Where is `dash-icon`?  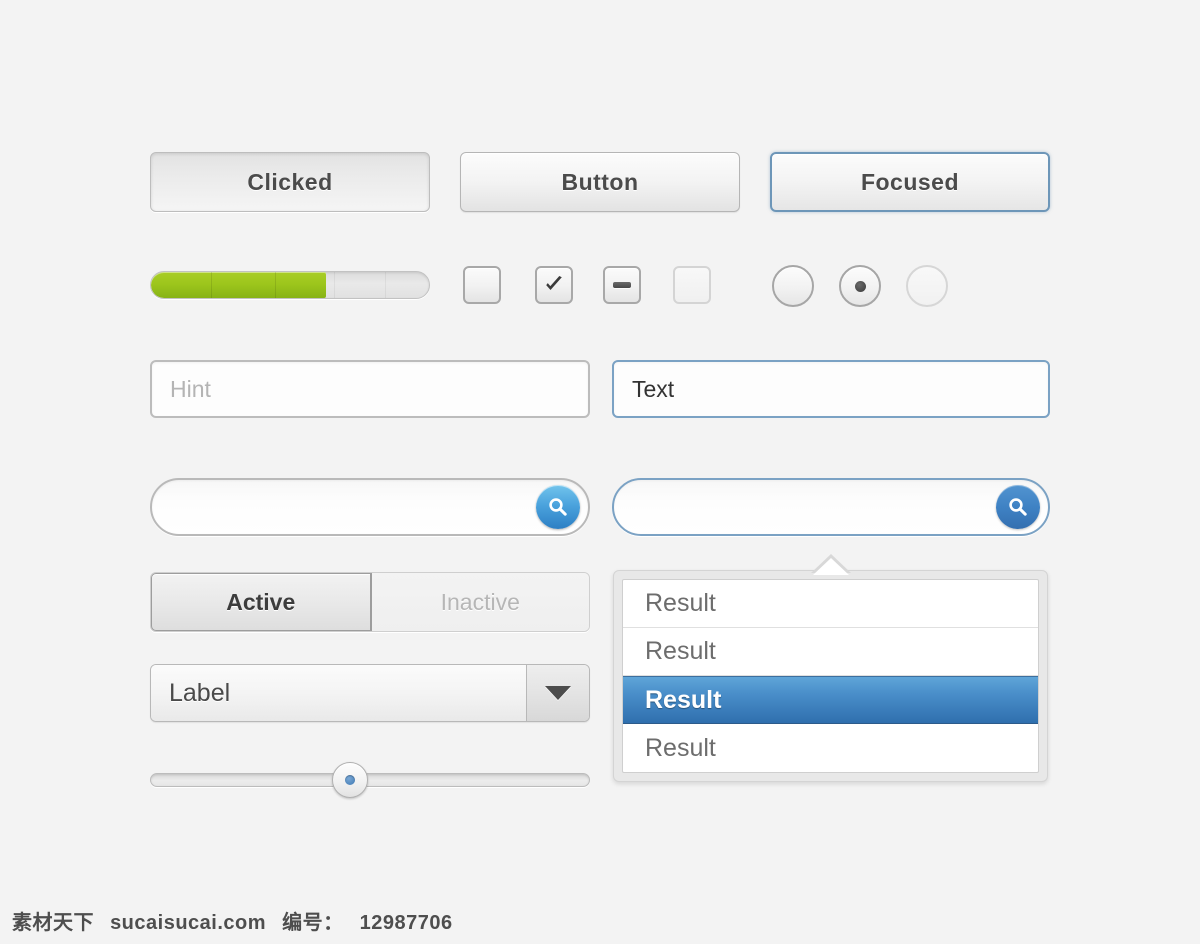
dash-icon is located at coordinates (622, 285).